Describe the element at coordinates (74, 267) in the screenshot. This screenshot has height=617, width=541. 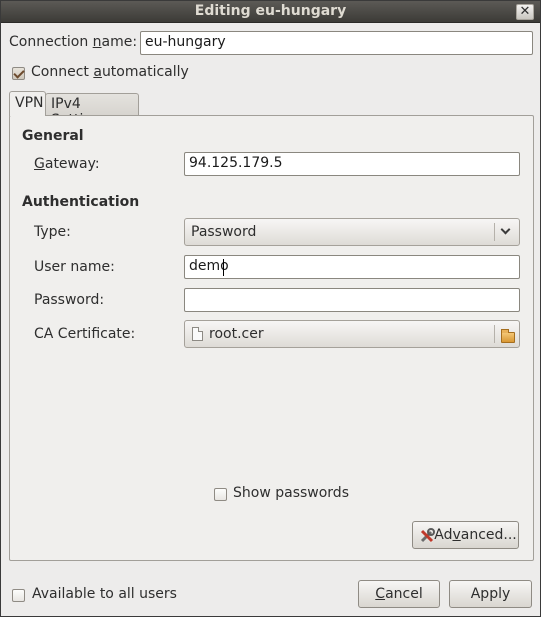
I see `username-label: User name:` at that location.